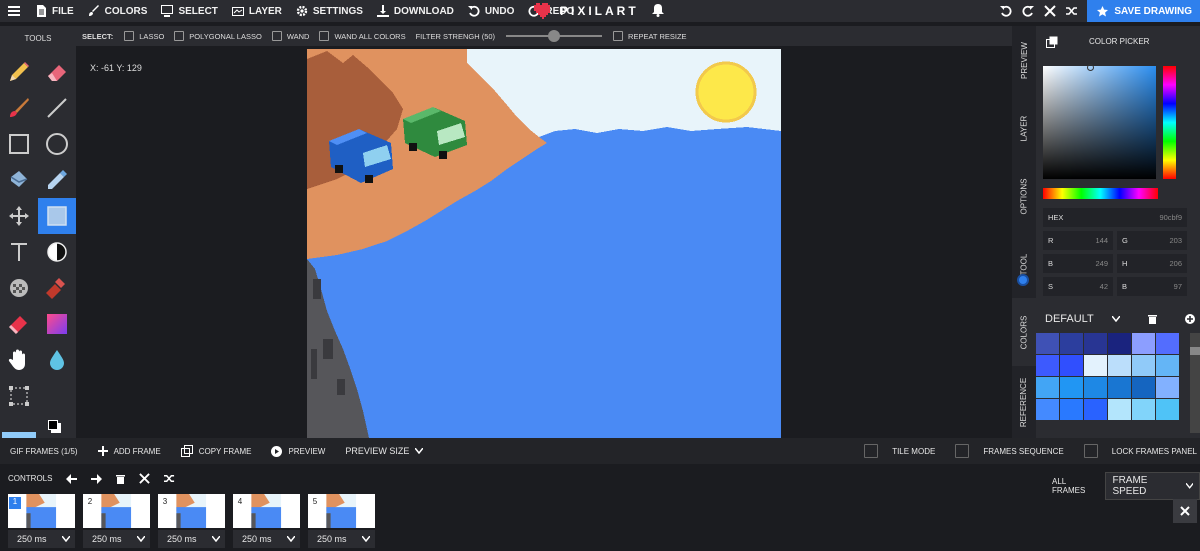  Describe the element at coordinates (1195, 383) in the screenshot. I see `palette-scrollbar` at that location.